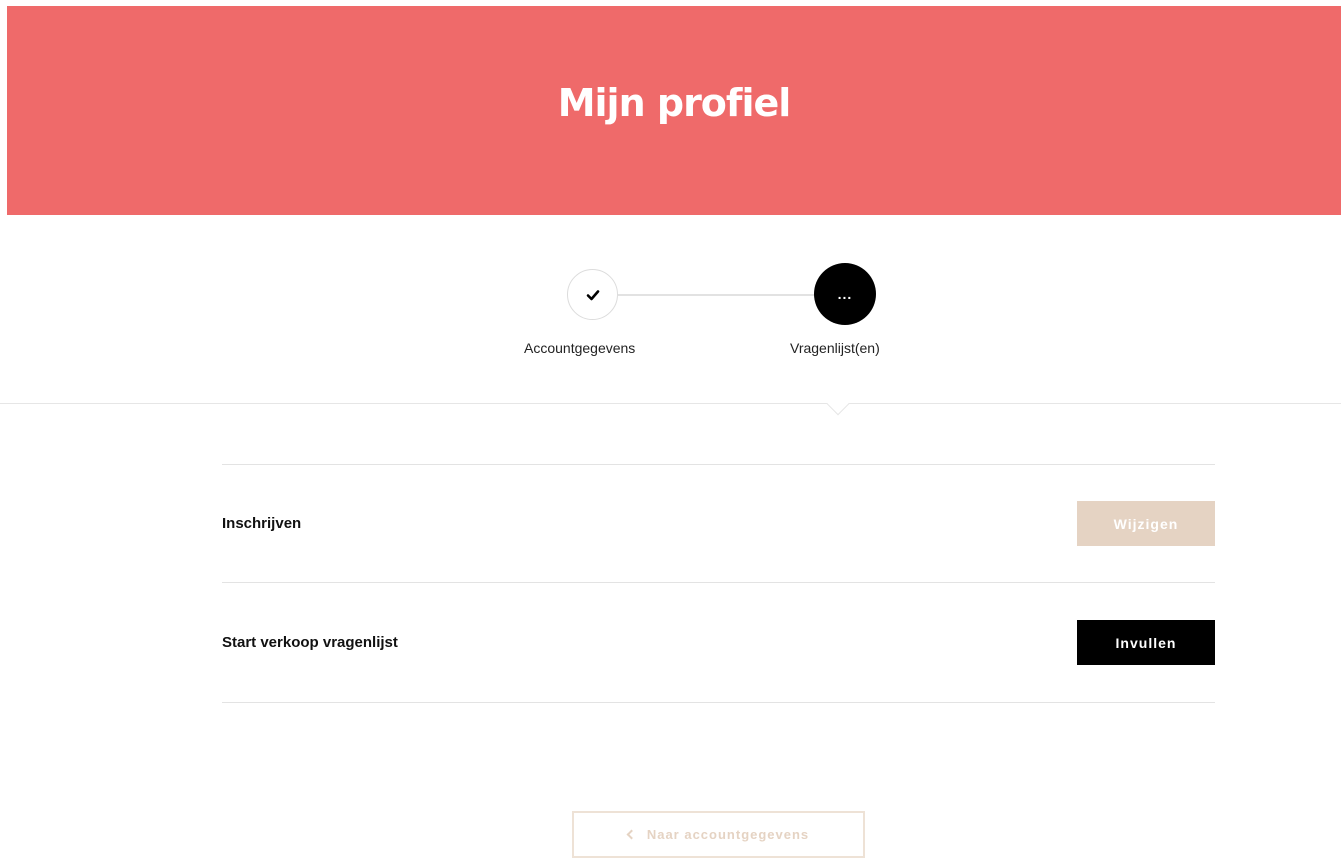 This screenshot has width=1341, height=859. I want to click on fill-in-button: Invullen, so click(1146, 642).